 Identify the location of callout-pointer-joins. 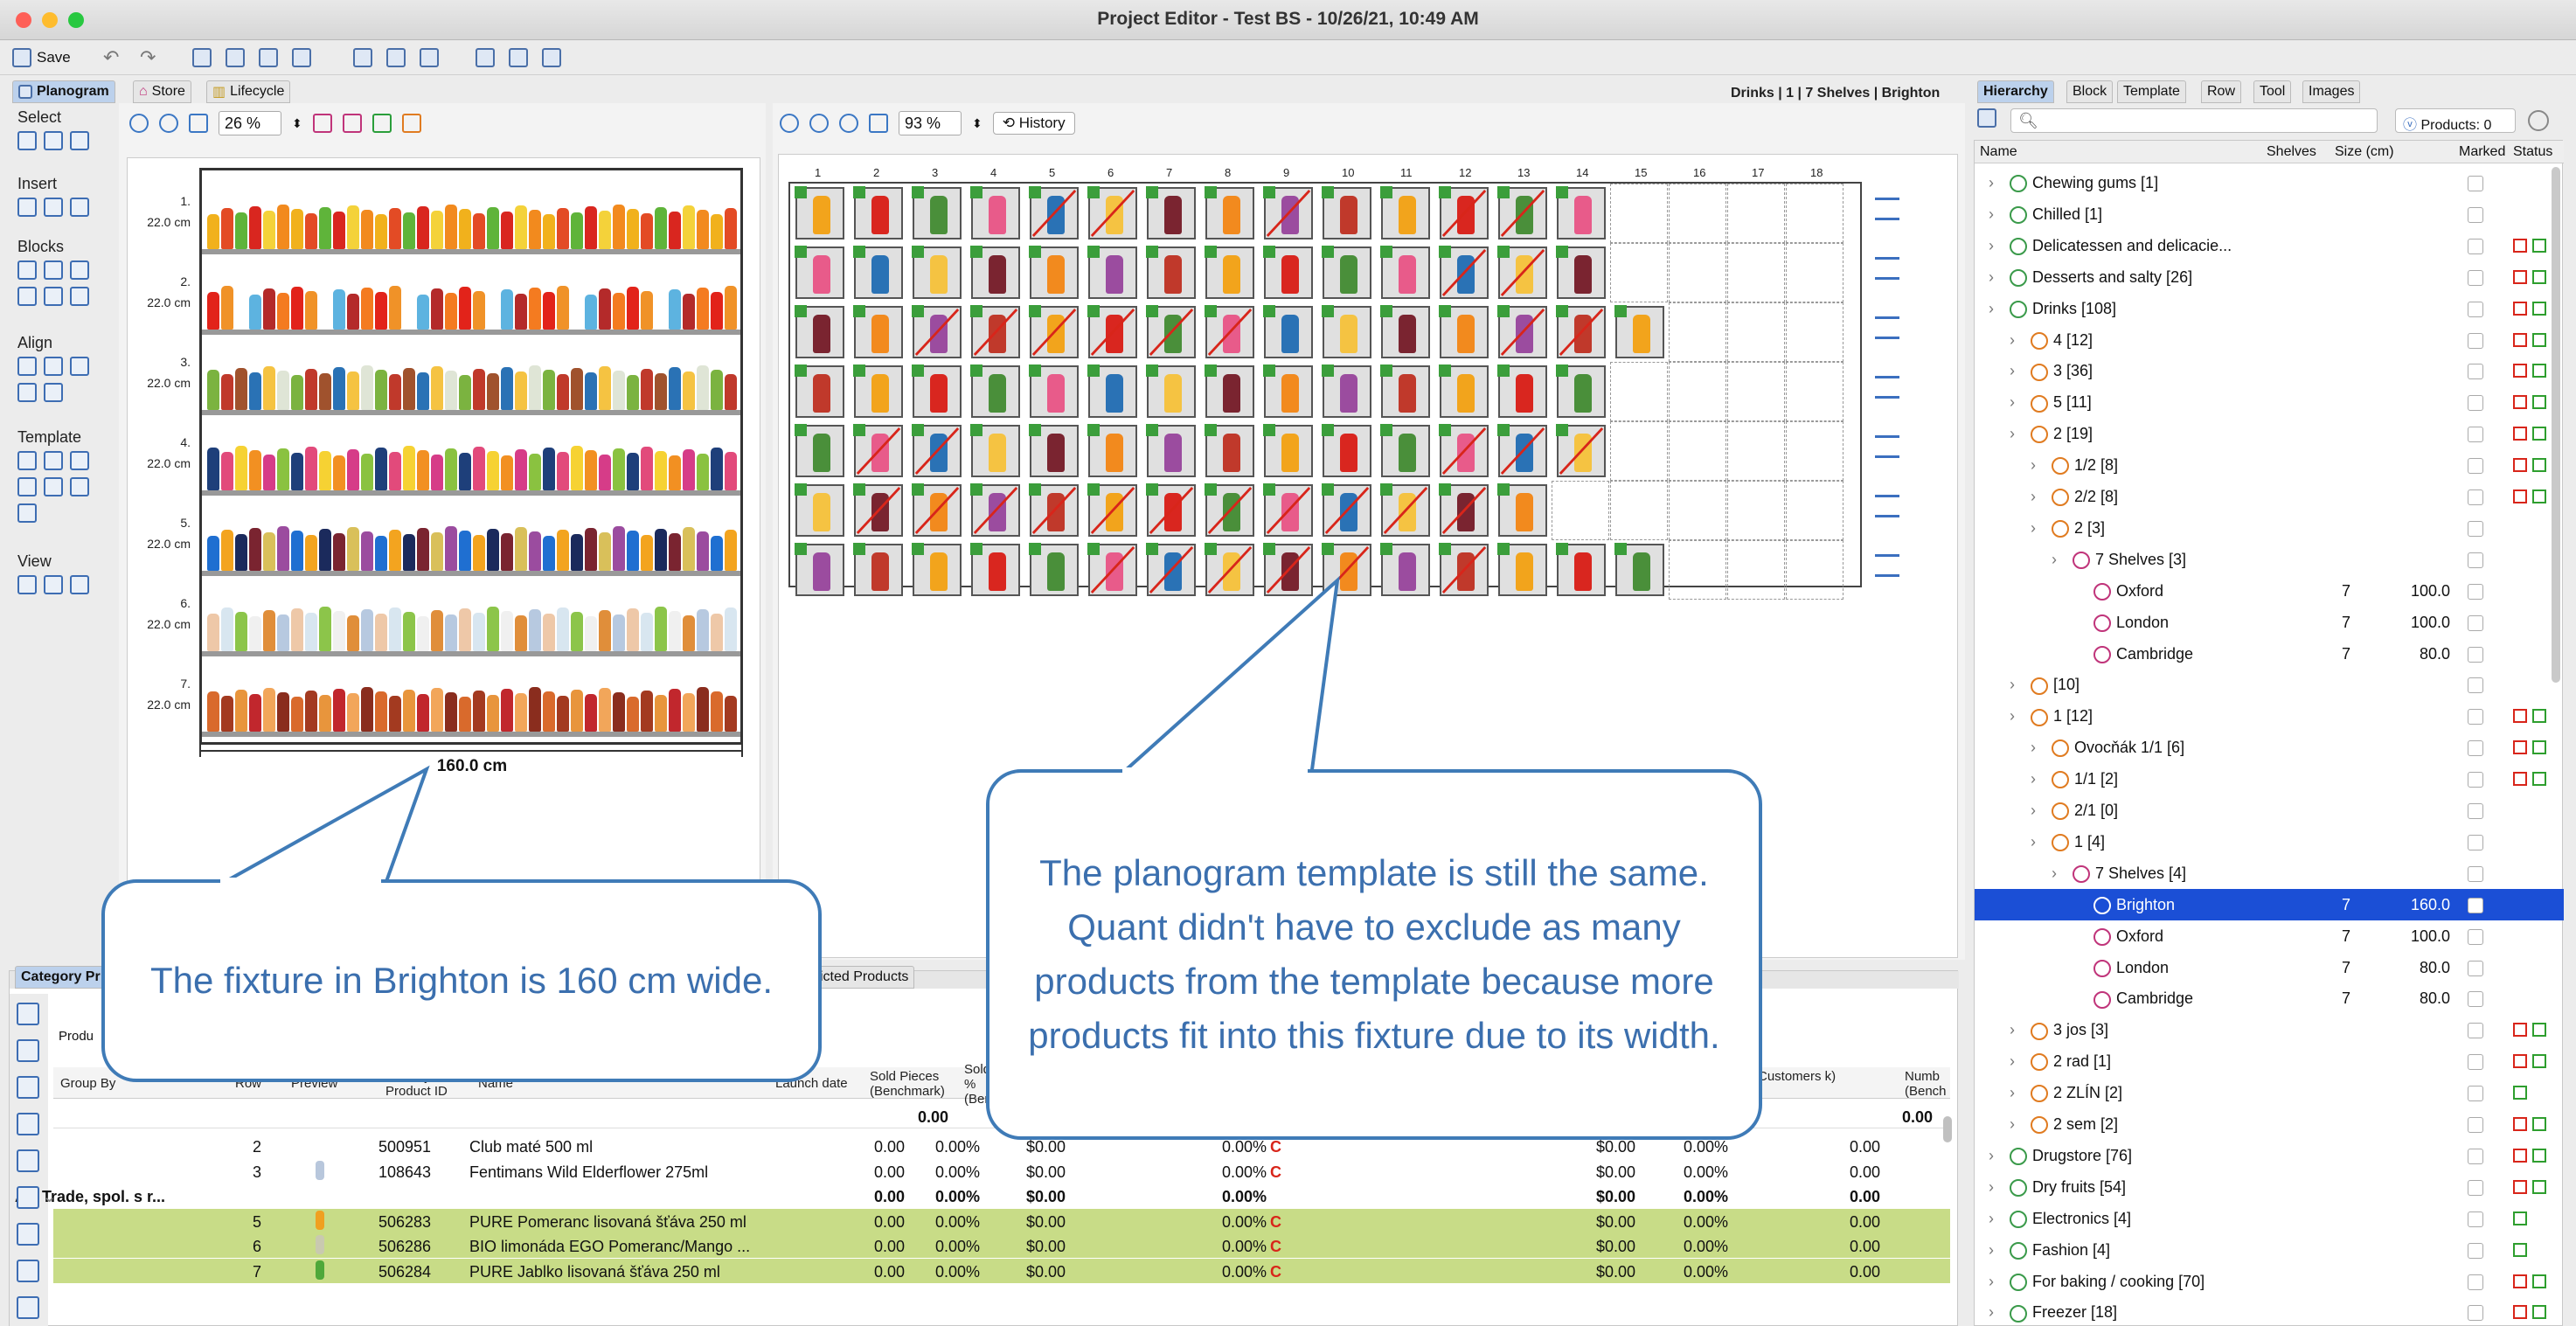
(764, 826).